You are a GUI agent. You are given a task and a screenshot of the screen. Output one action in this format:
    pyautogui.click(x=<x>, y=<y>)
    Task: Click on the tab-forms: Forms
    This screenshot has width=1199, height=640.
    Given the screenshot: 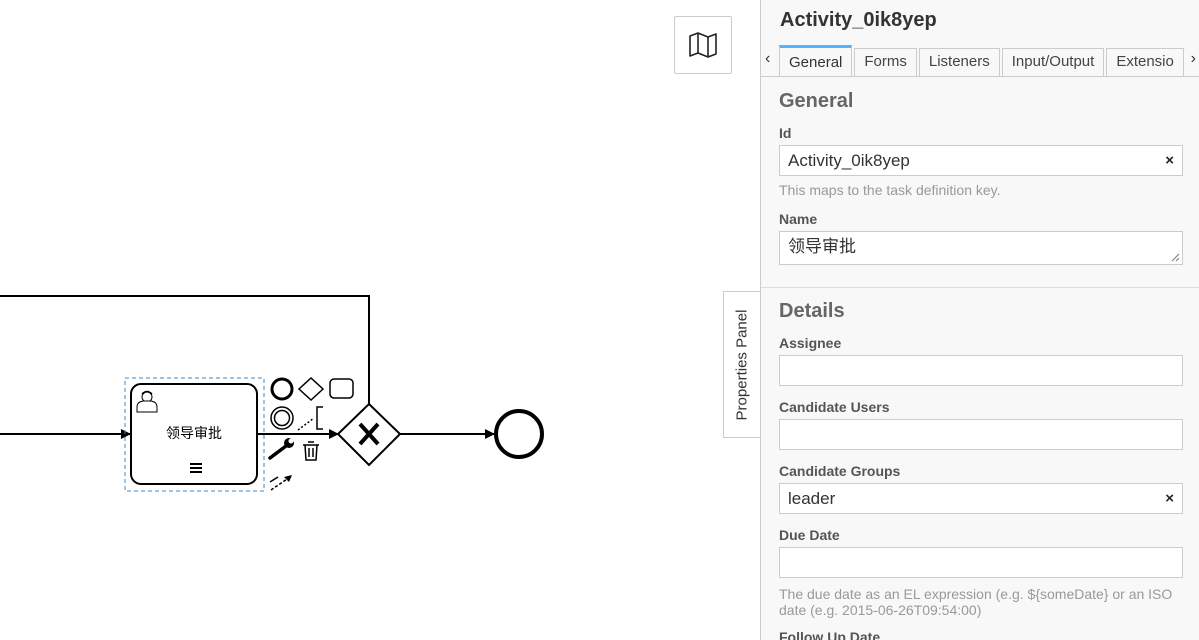 What is the action you would take?
    pyautogui.click(x=885, y=62)
    